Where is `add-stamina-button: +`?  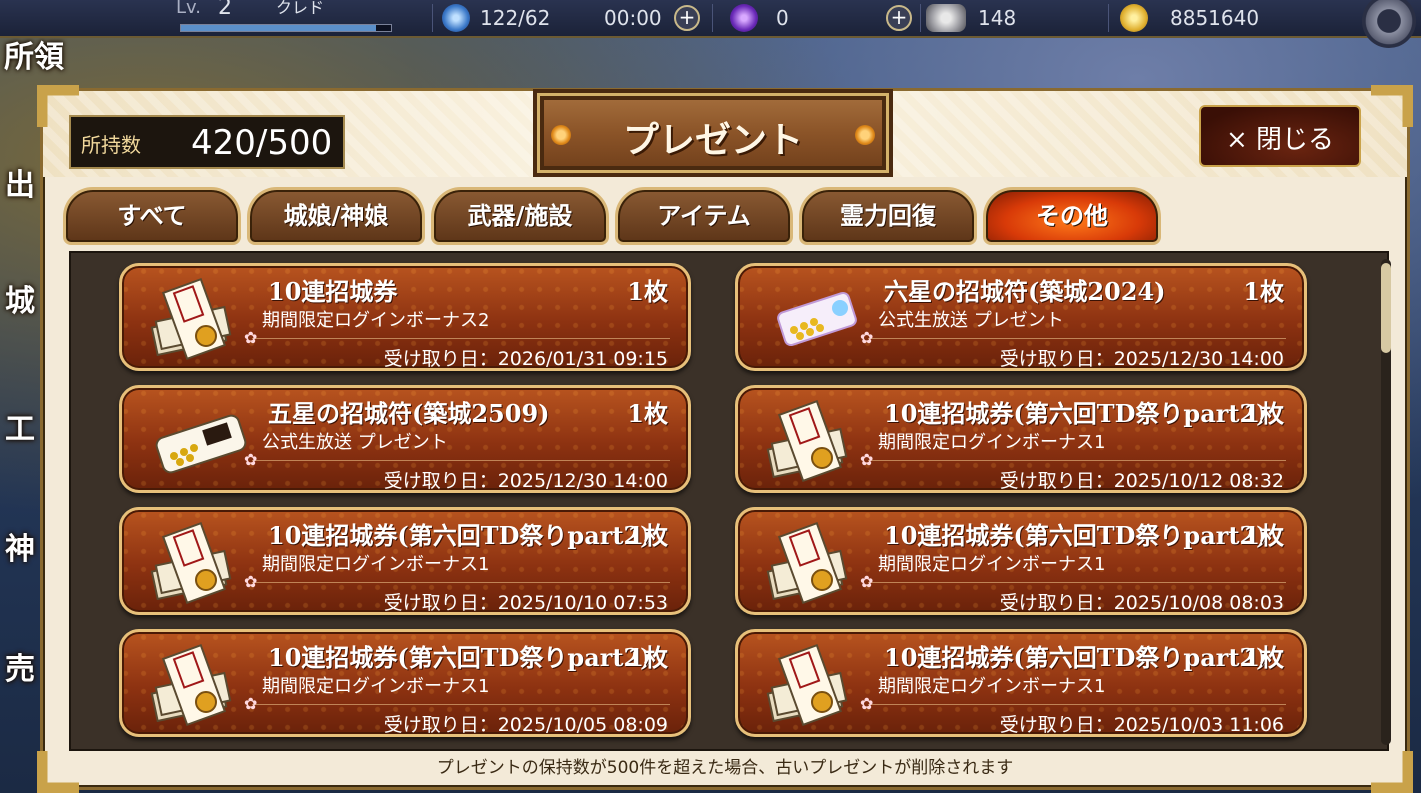 add-stamina-button: + is located at coordinates (687, 18).